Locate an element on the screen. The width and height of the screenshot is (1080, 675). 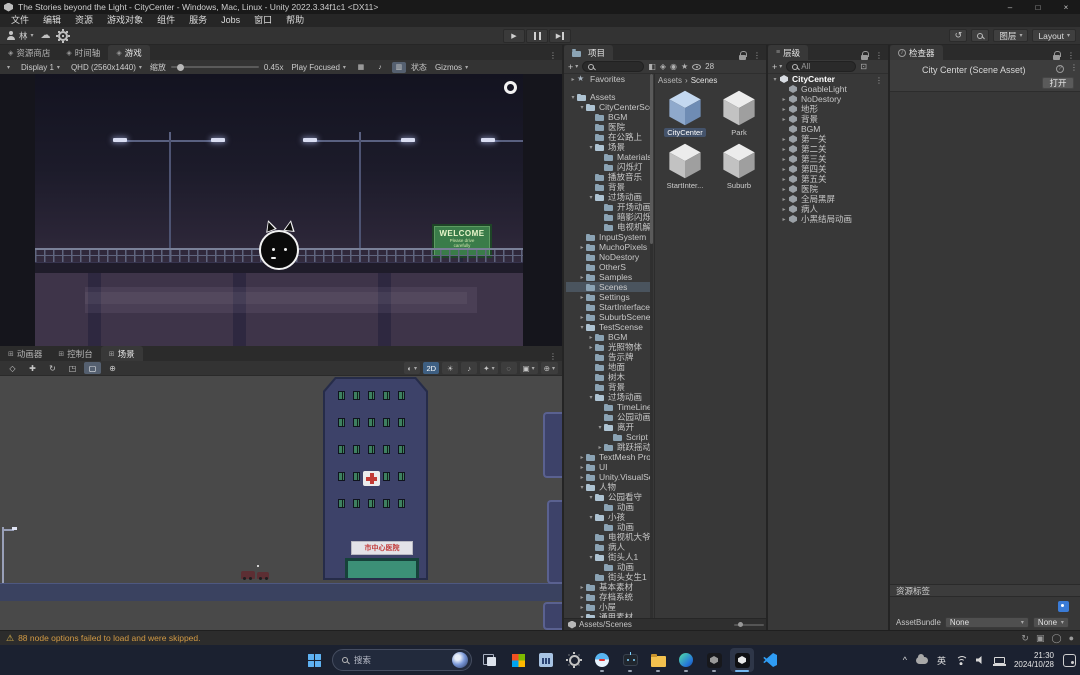
menu-item: 文件 is located at coordinates (20, 20).